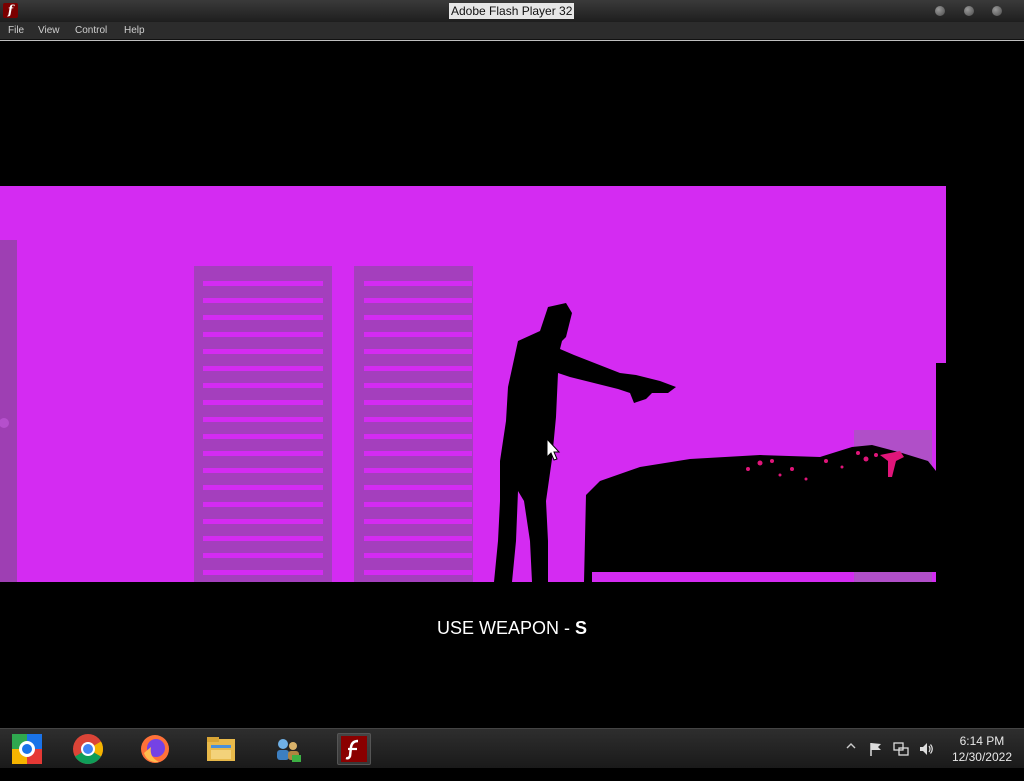  What do you see at coordinates (982, 749) in the screenshot?
I see `system-clock: 6:14 PM 12/30/2022` at bounding box center [982, 749].